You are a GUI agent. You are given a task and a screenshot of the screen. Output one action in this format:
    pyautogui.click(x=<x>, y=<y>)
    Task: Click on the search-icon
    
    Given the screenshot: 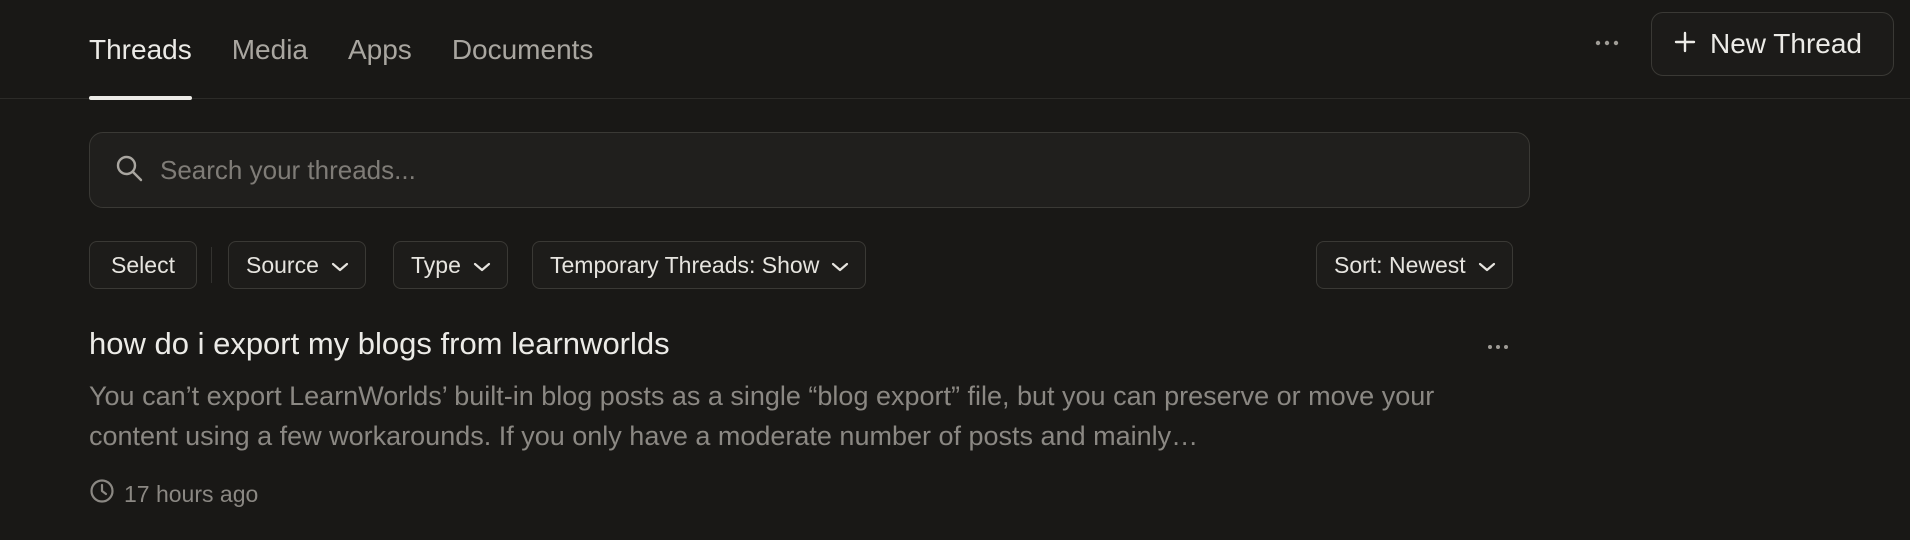 What is the action you would take?
    pyautogui.click(x=129, y=170)
    